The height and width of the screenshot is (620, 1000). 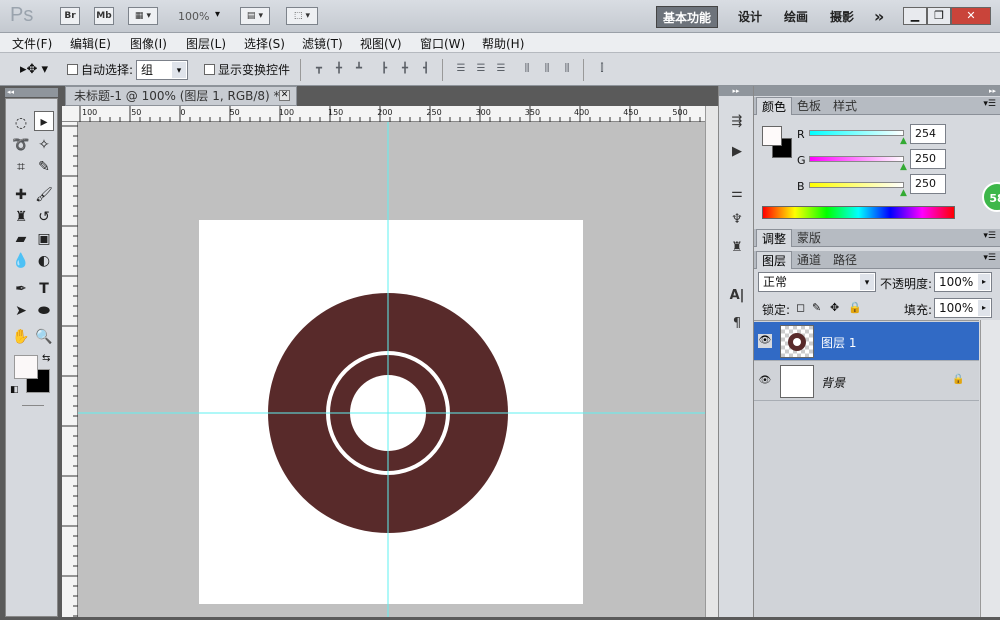 What do you see at coordinates (44, 289) in the screenshot?
I see `type-tool-icon: T` at bounding box center [44, 289].